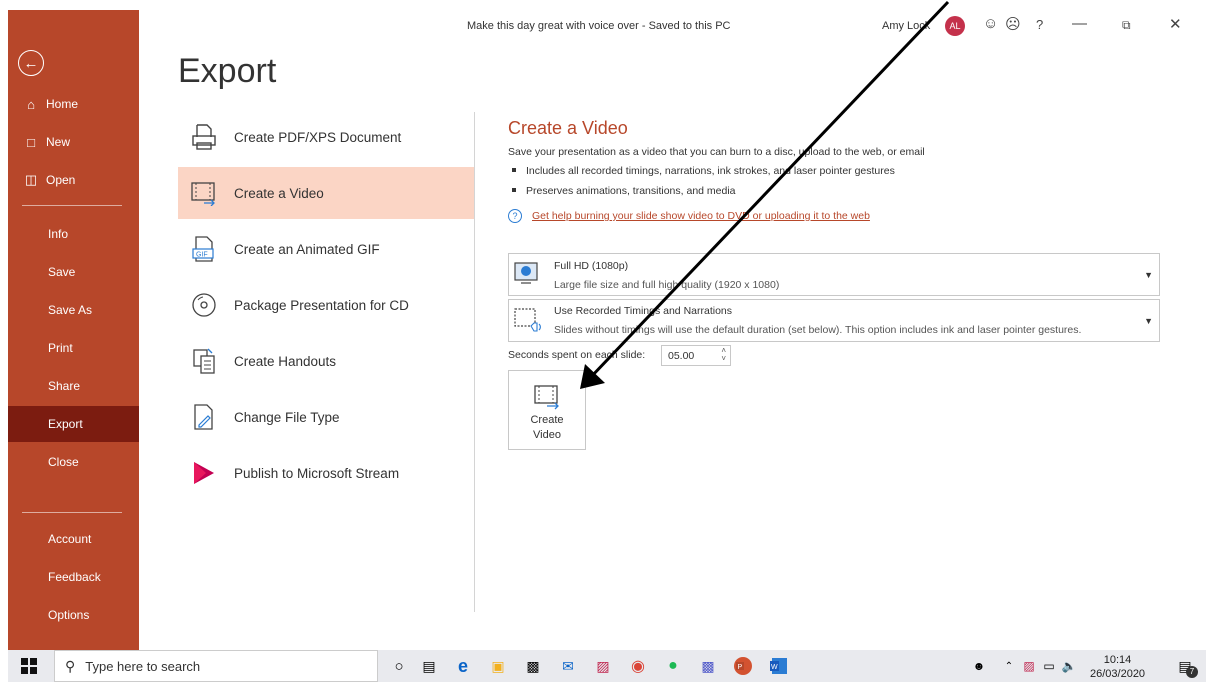 The width and height of the screenshot is (1206, 682). I want to click on avatar: AL, so click(955, 26).